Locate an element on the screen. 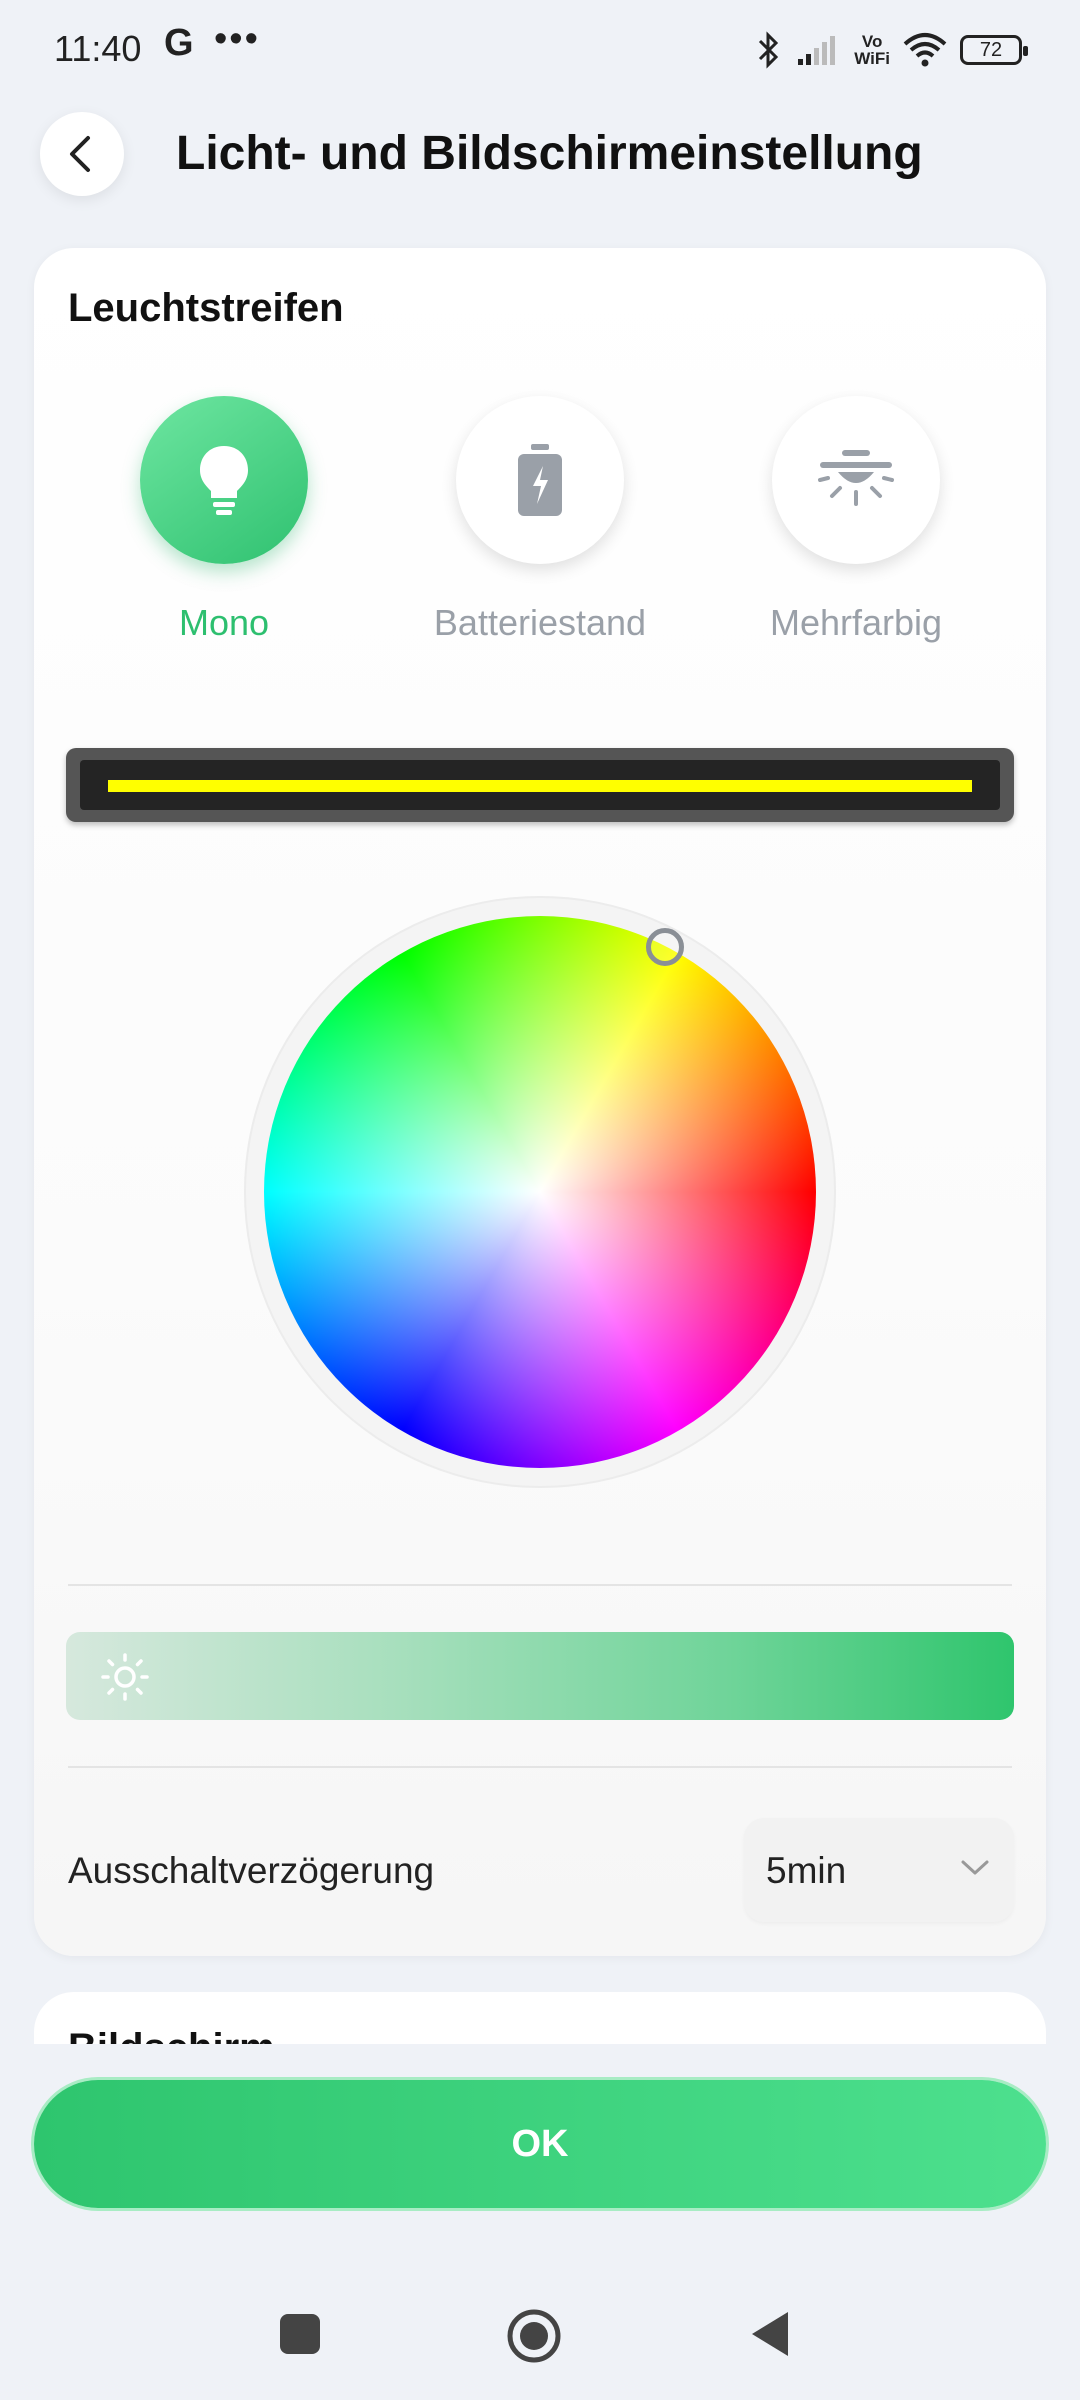 This screenshot has height=2400, width=1080. delay-label: Ausschaltverzögerung is located at coordinates (251, 1870).